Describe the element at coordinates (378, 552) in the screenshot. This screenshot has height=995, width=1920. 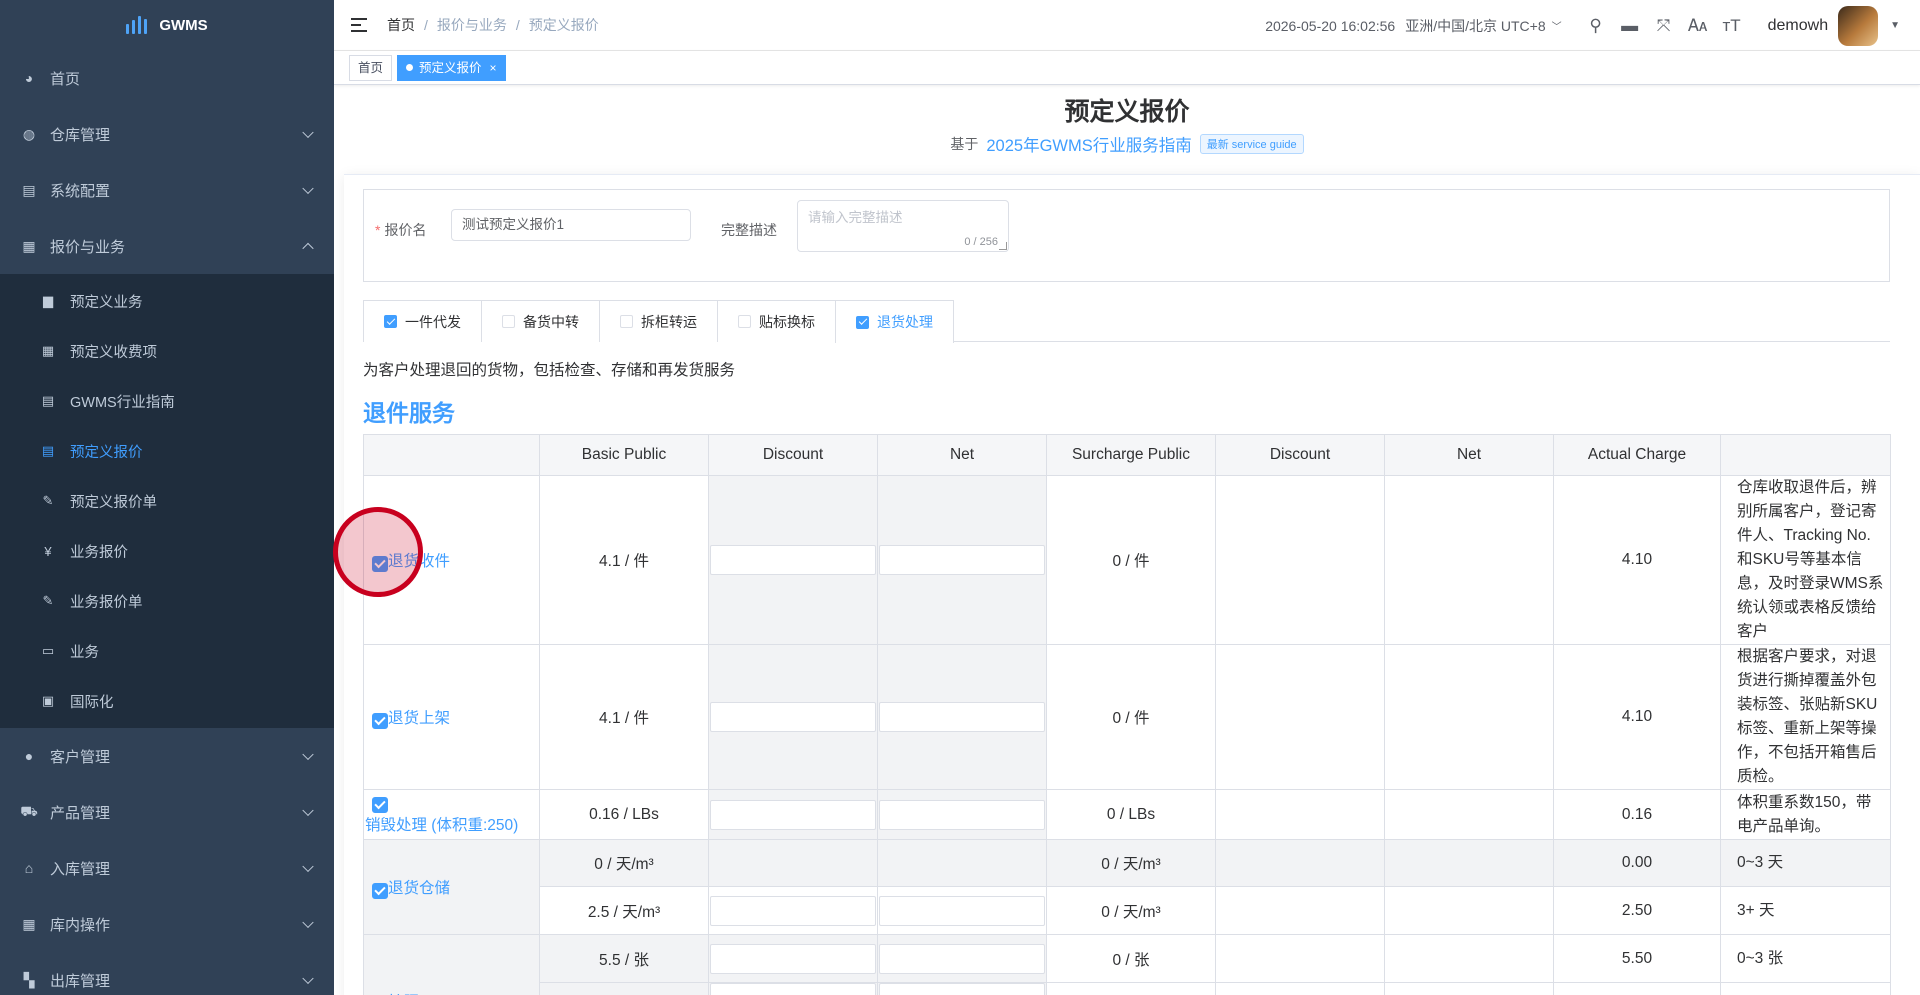
I see `click-indicator` at that location.